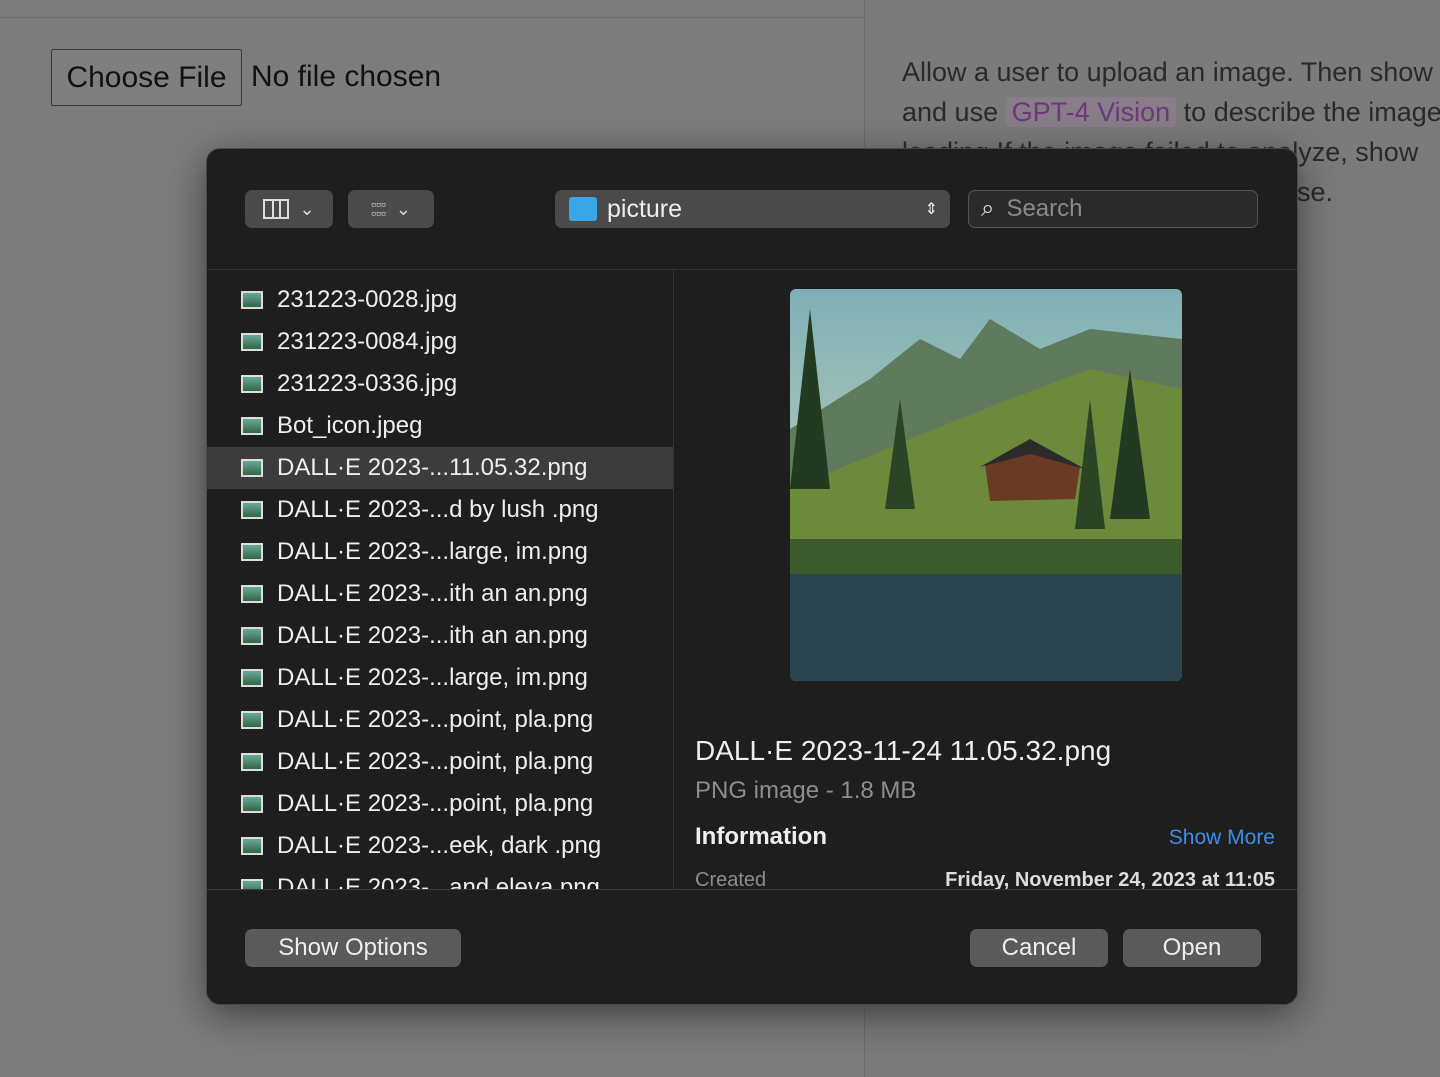 The width and height of the screenshot is (1440, 1077). I want to click on cancel-button: Cancel, so click(1039, 948).